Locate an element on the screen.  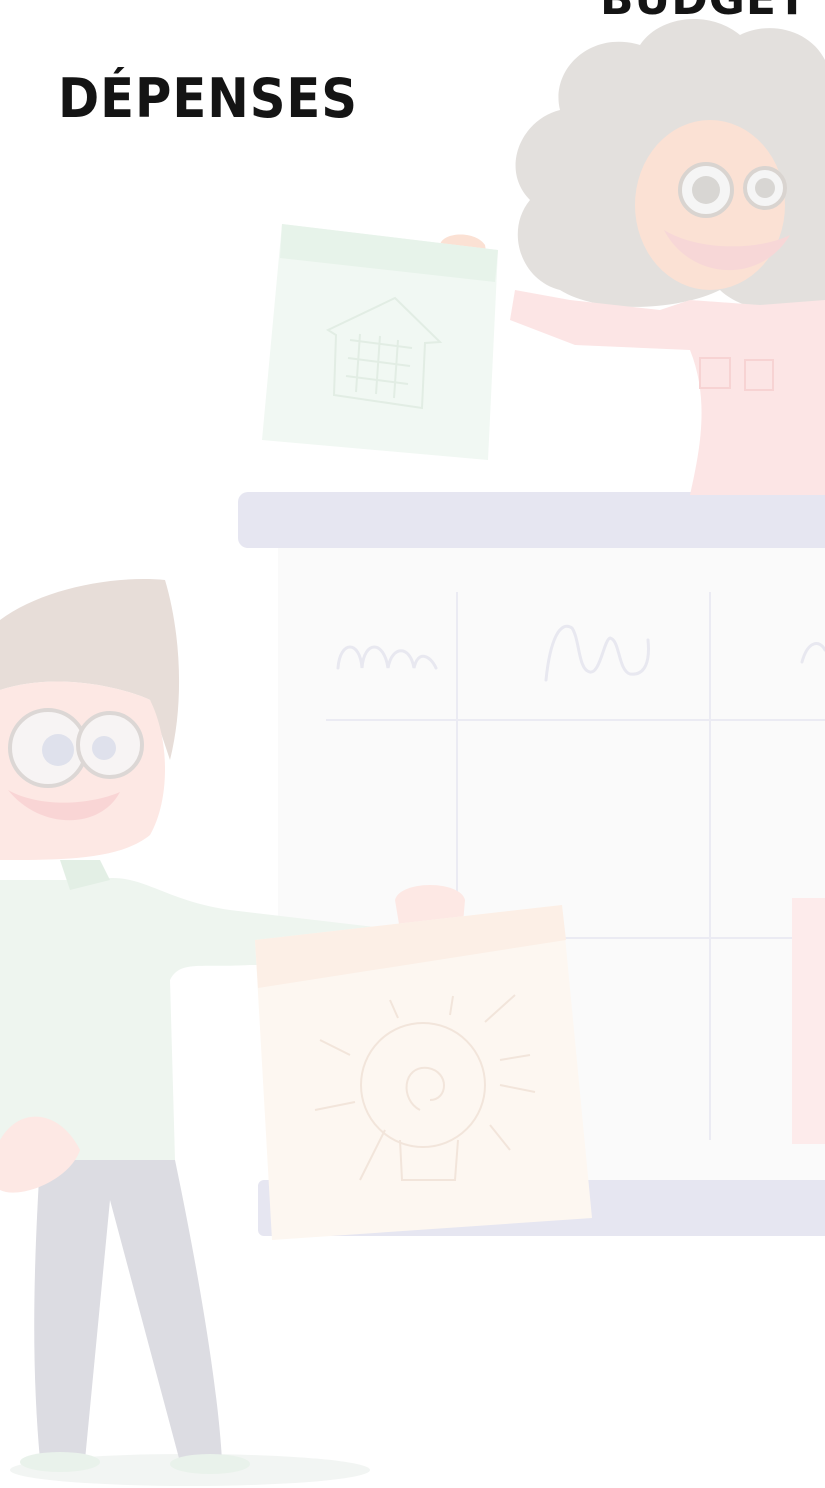
man-pupil-right is located at coordinates (104, 748).